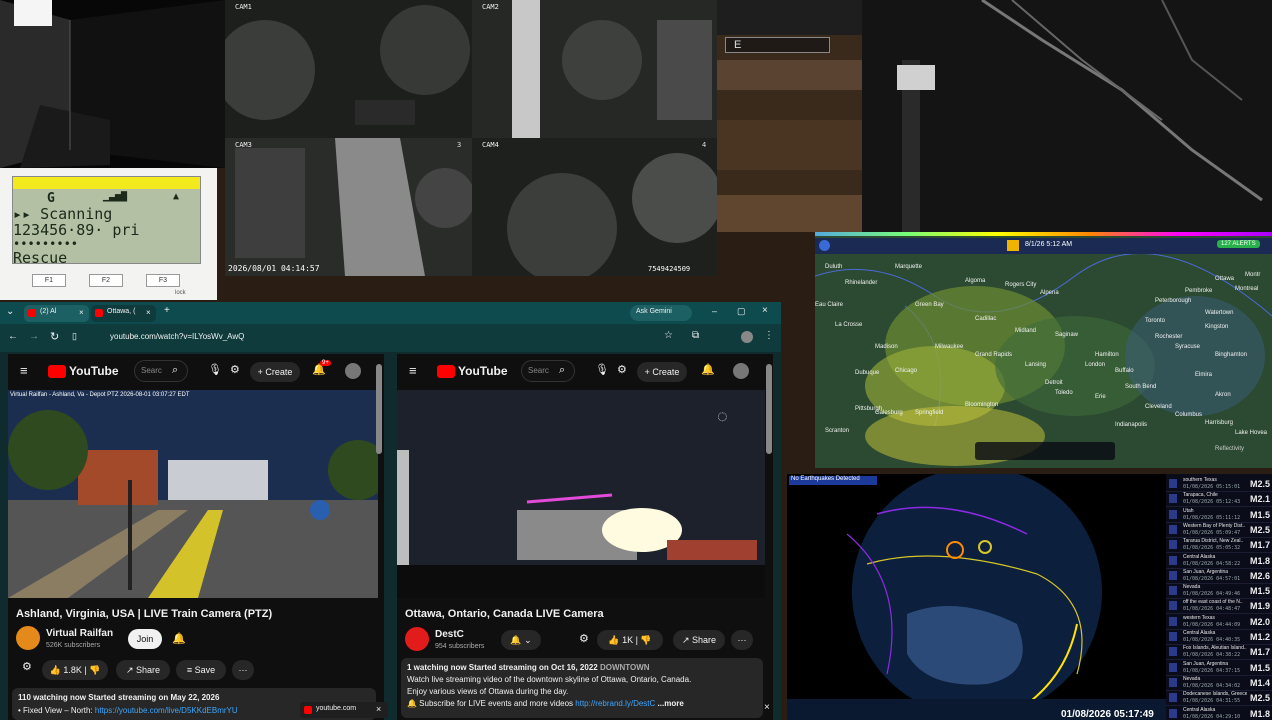  Describe the element at coordinates (747, 337) in the screenshot. I see `profile-avatar` at that location.